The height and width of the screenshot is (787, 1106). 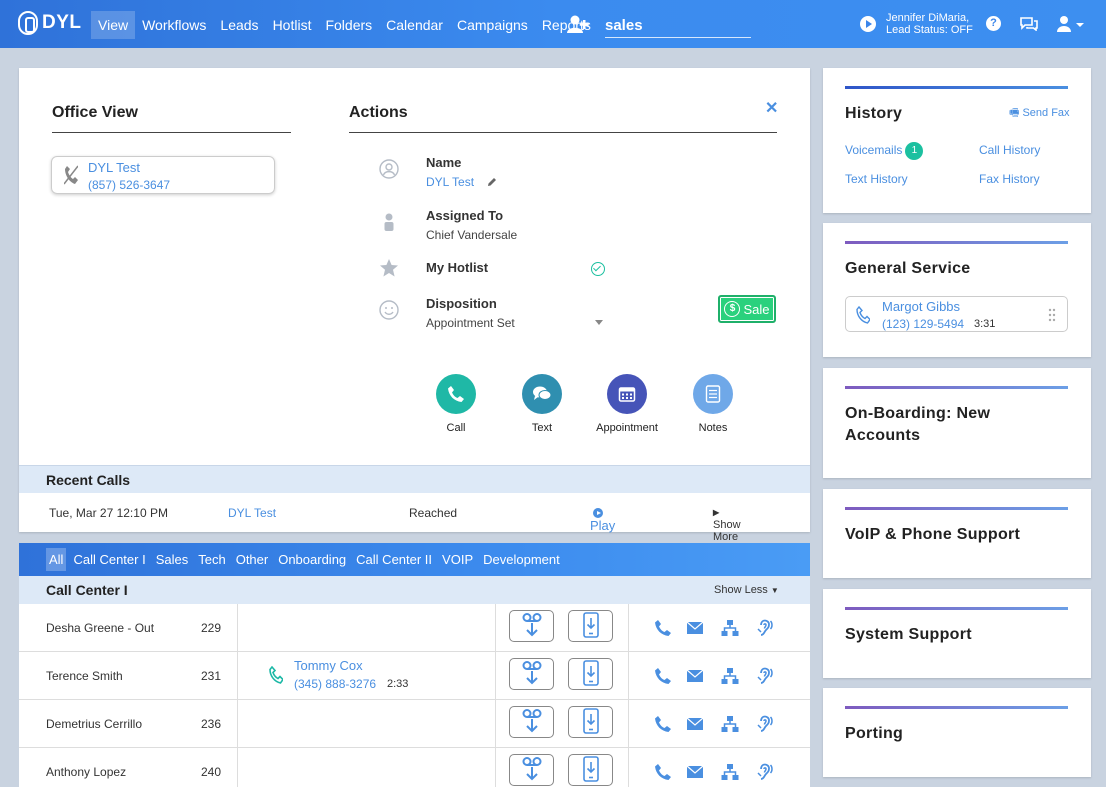 I want to click on show-less-button: Show Less ▼, so click(x=746, y=590).